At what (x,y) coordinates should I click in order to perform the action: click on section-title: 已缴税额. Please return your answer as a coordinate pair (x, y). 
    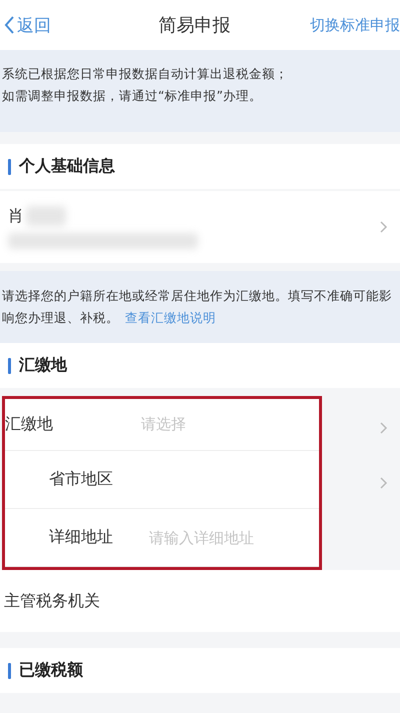
    Looking at the image, I should click on (51, 670).